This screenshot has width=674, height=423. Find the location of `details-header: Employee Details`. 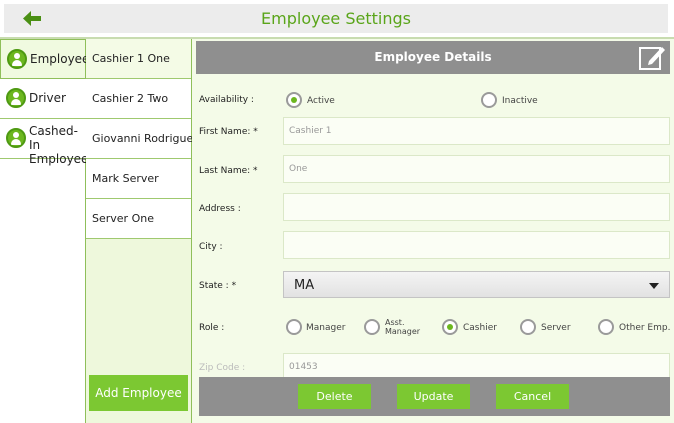

details-header: Employee Details is located at coordinates (433, 57).